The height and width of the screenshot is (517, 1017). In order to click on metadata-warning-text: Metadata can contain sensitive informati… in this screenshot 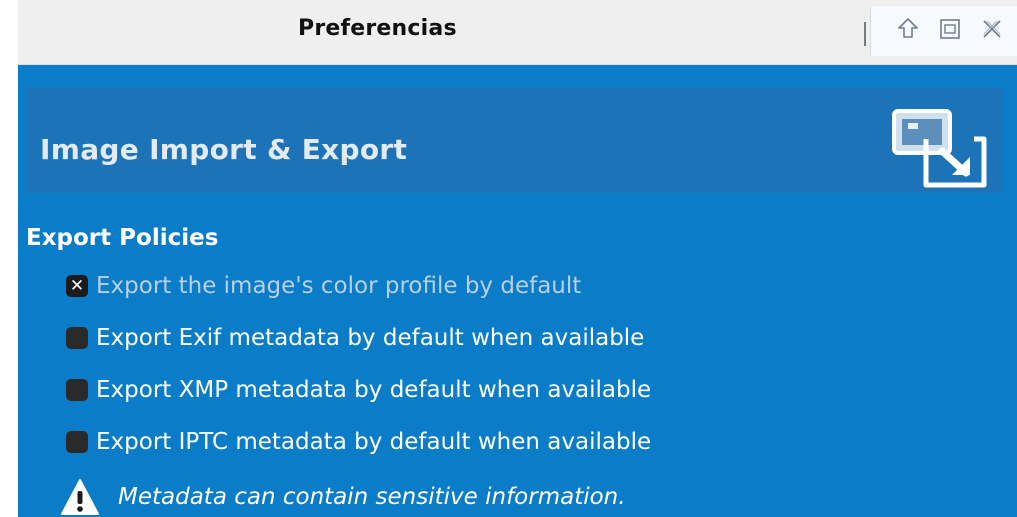, I will do `click(372, 497)`.